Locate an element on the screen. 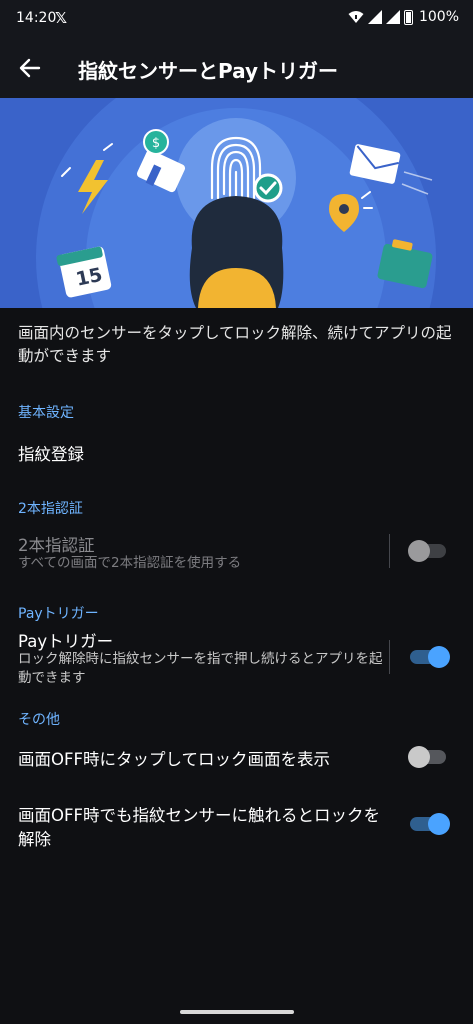 The width and height of the screenshot is (473, 1024). two-finger-title: 2本指認証 is located at coordinates (56, 544).